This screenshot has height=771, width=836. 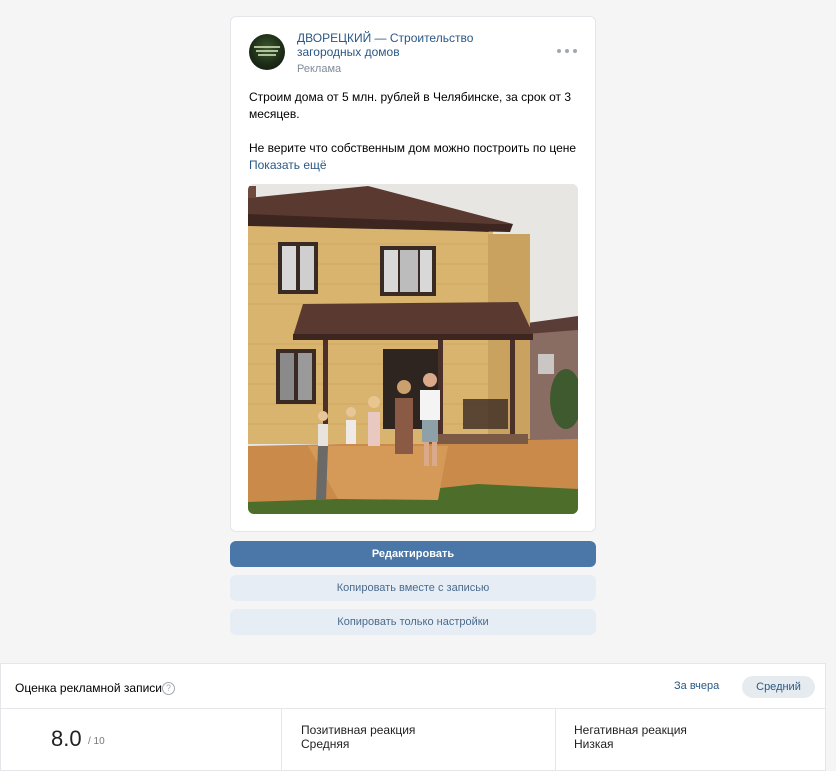 What do you see at coordinates (567, 51) in the screenshot?
I see `more-icon` at bounding box center [567, 51].